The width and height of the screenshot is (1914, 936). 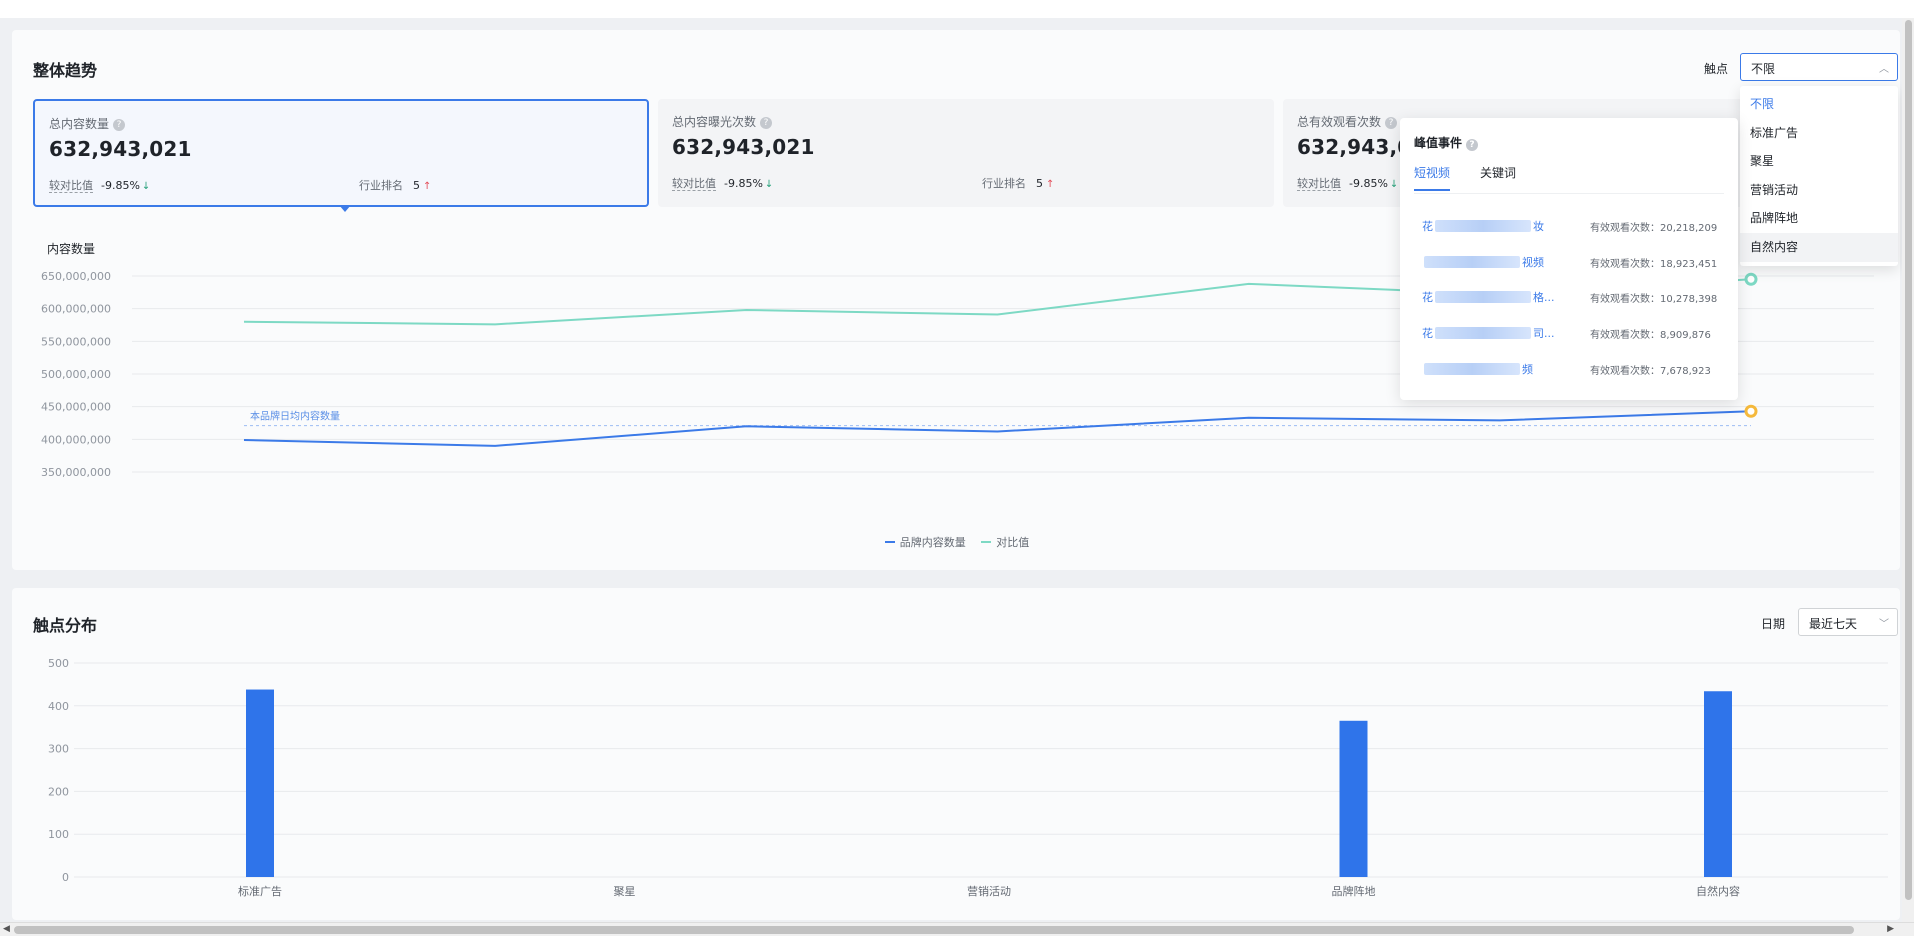 What do you see at coordinates (966, 153) in the screenshot?
I see `kpi-card-exposure: 总内容曝光次数? 632,943,021 较对比值 -9.85% ↓ 行业排名 5 ↑` at bounding box center [966, 153].